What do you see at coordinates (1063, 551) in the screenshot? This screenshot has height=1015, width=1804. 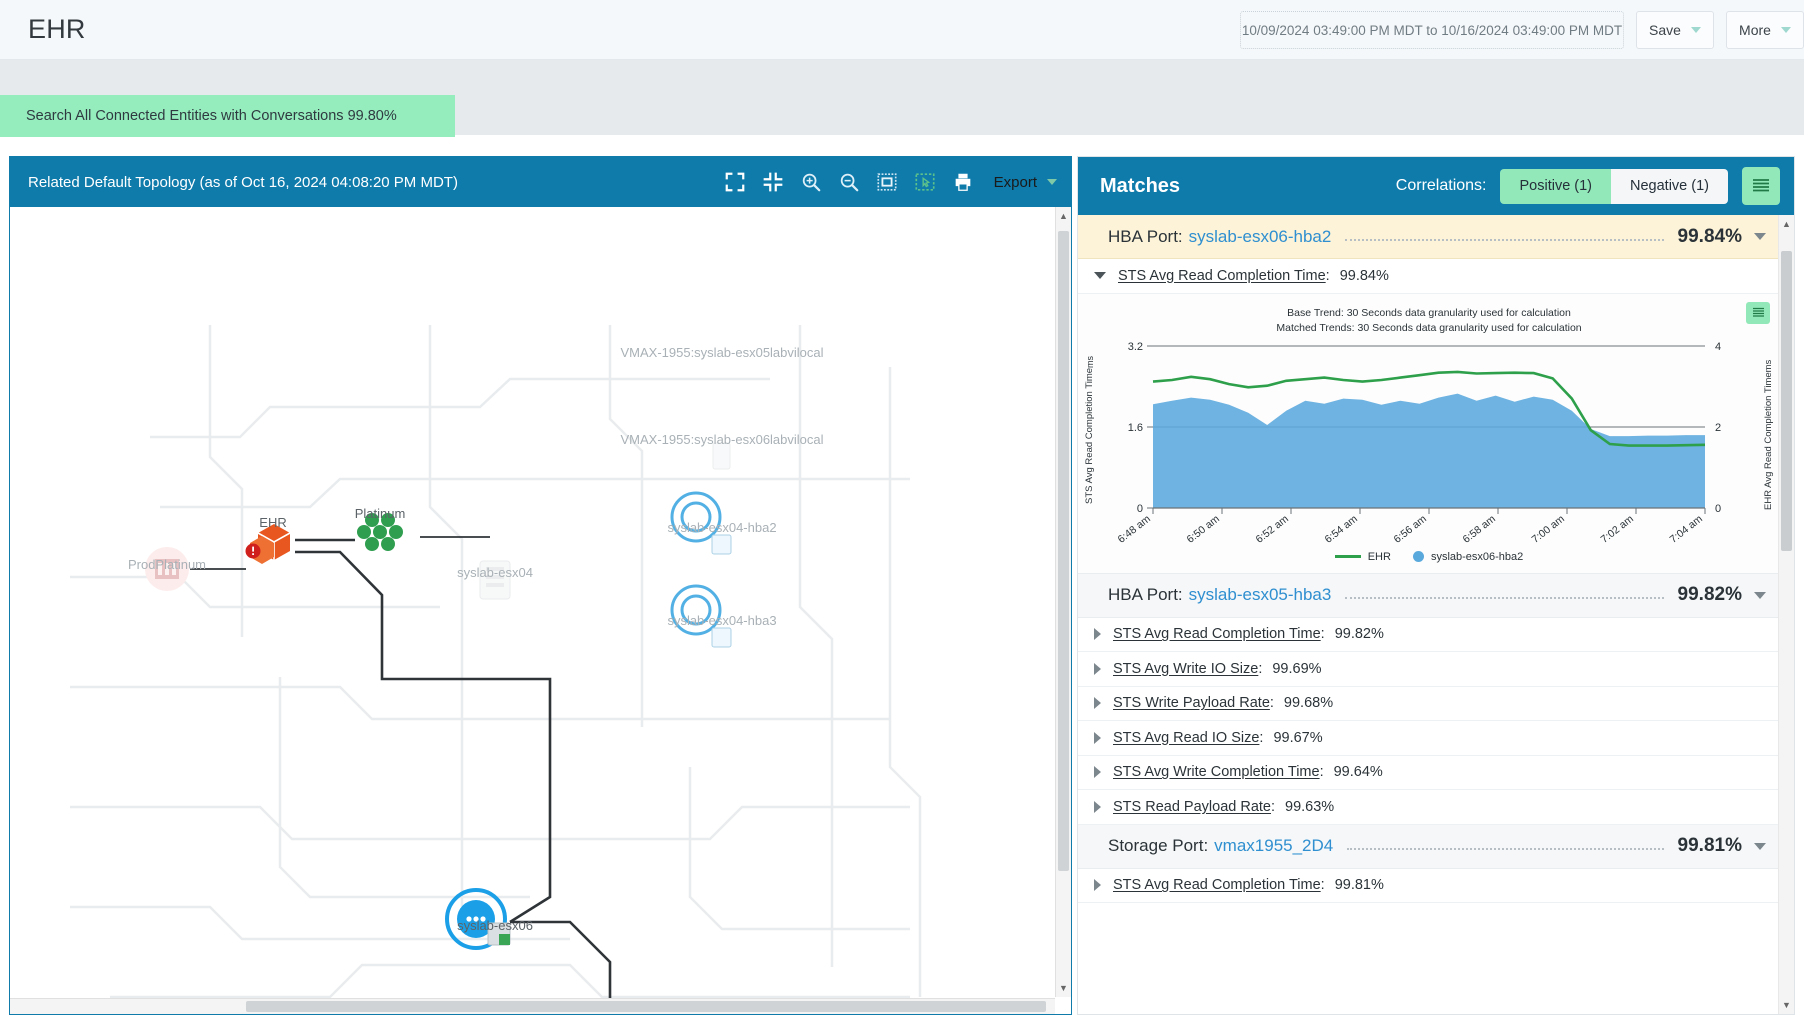 I see `topology-vscroll-thumb` at bounding box center [1063, 551].